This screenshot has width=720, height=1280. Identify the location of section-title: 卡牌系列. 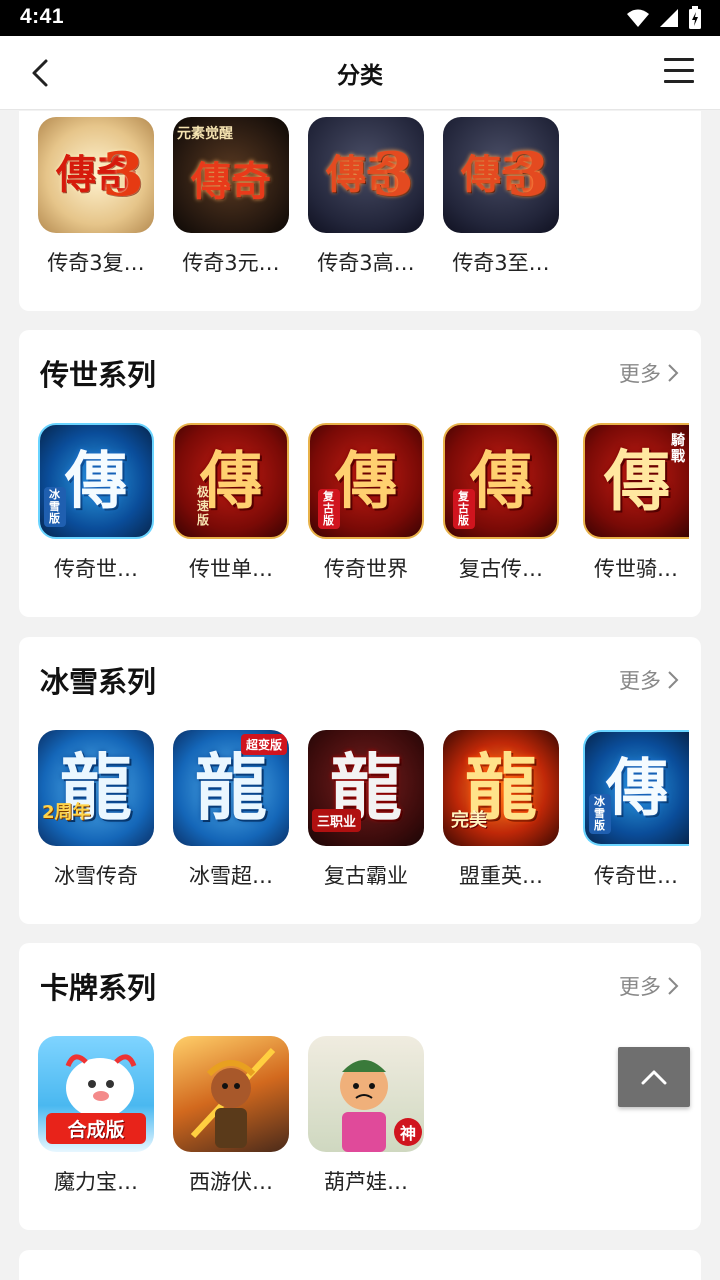
(98, 988).